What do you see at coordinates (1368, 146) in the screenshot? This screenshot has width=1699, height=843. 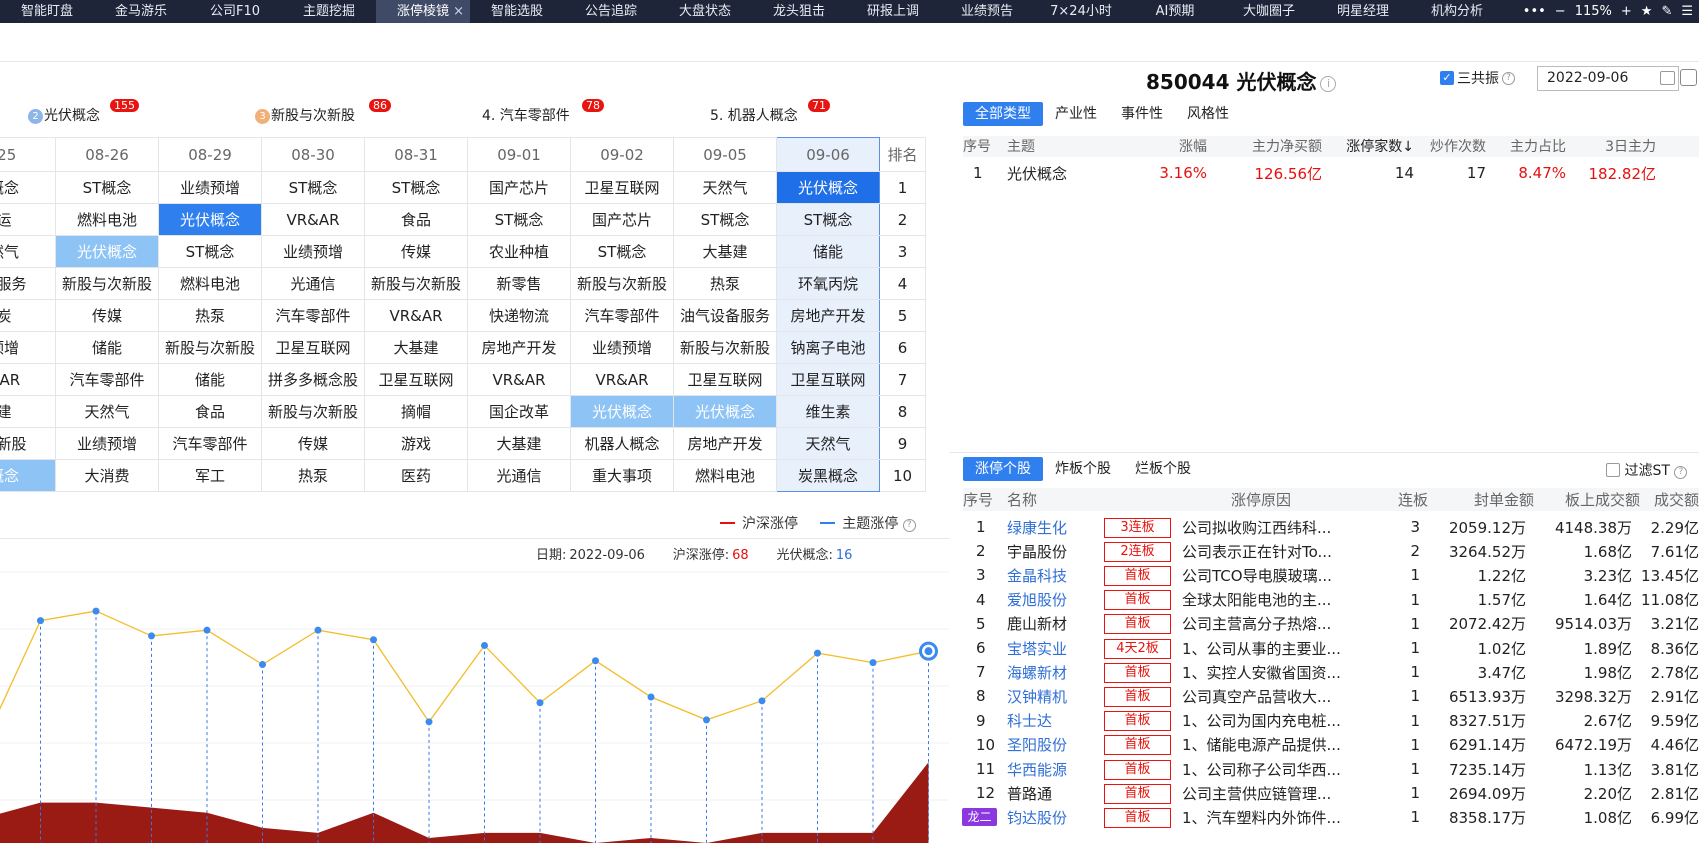 I see `col-limit-count: 涨停家数↓` at bounding box center [1368, 146].